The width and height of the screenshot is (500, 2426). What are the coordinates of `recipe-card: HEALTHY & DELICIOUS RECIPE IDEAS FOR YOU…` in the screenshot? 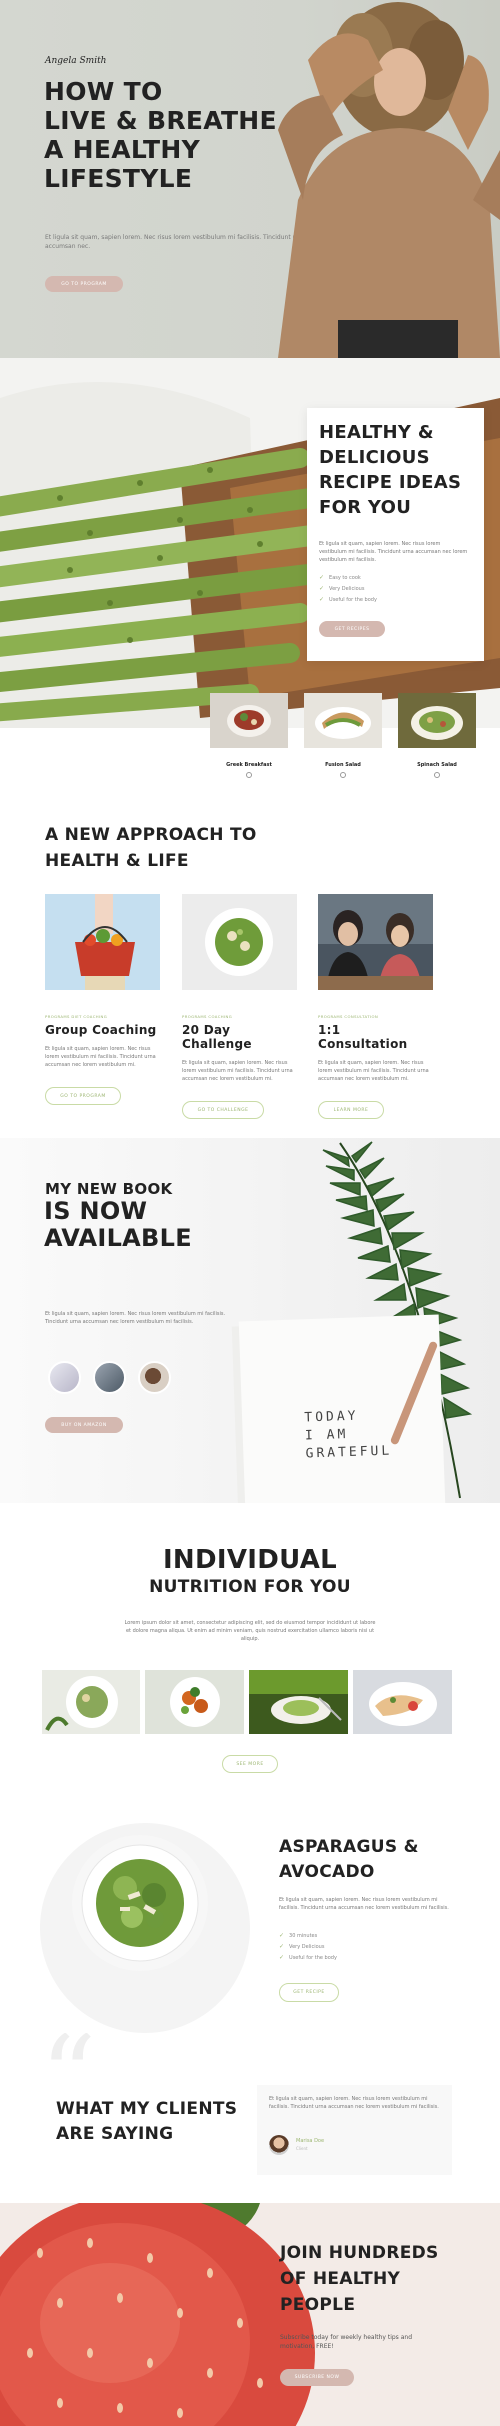 It's located at (395, 534).